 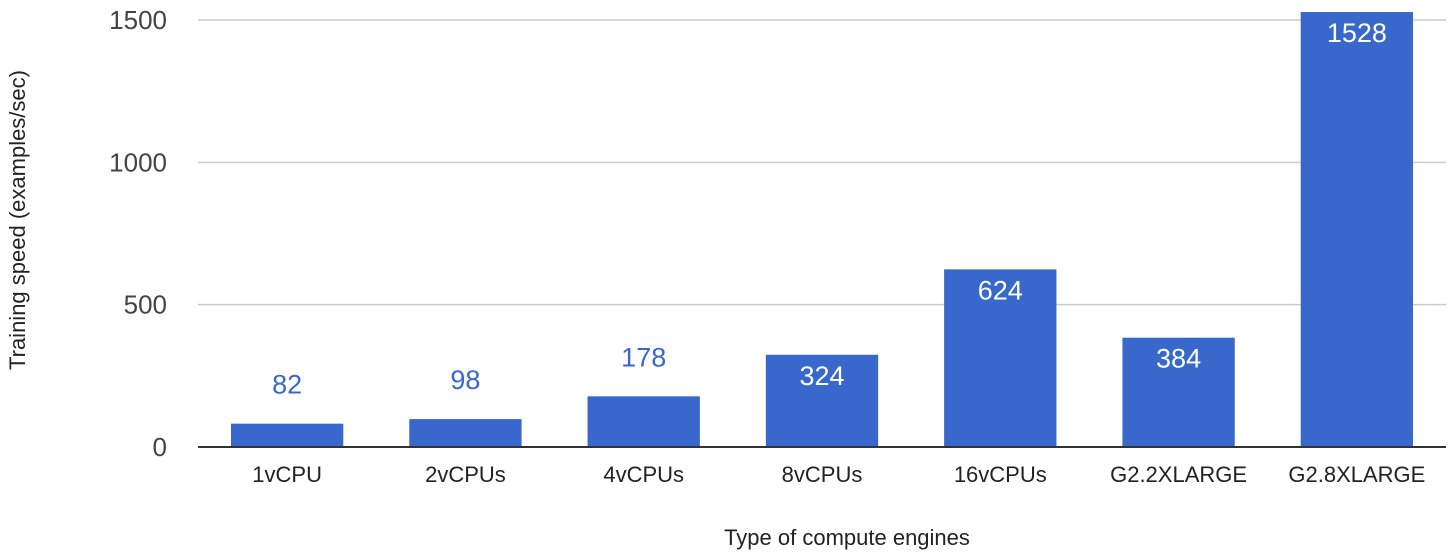 I want to click on data-label: 624, so click(x=1000, y=290).